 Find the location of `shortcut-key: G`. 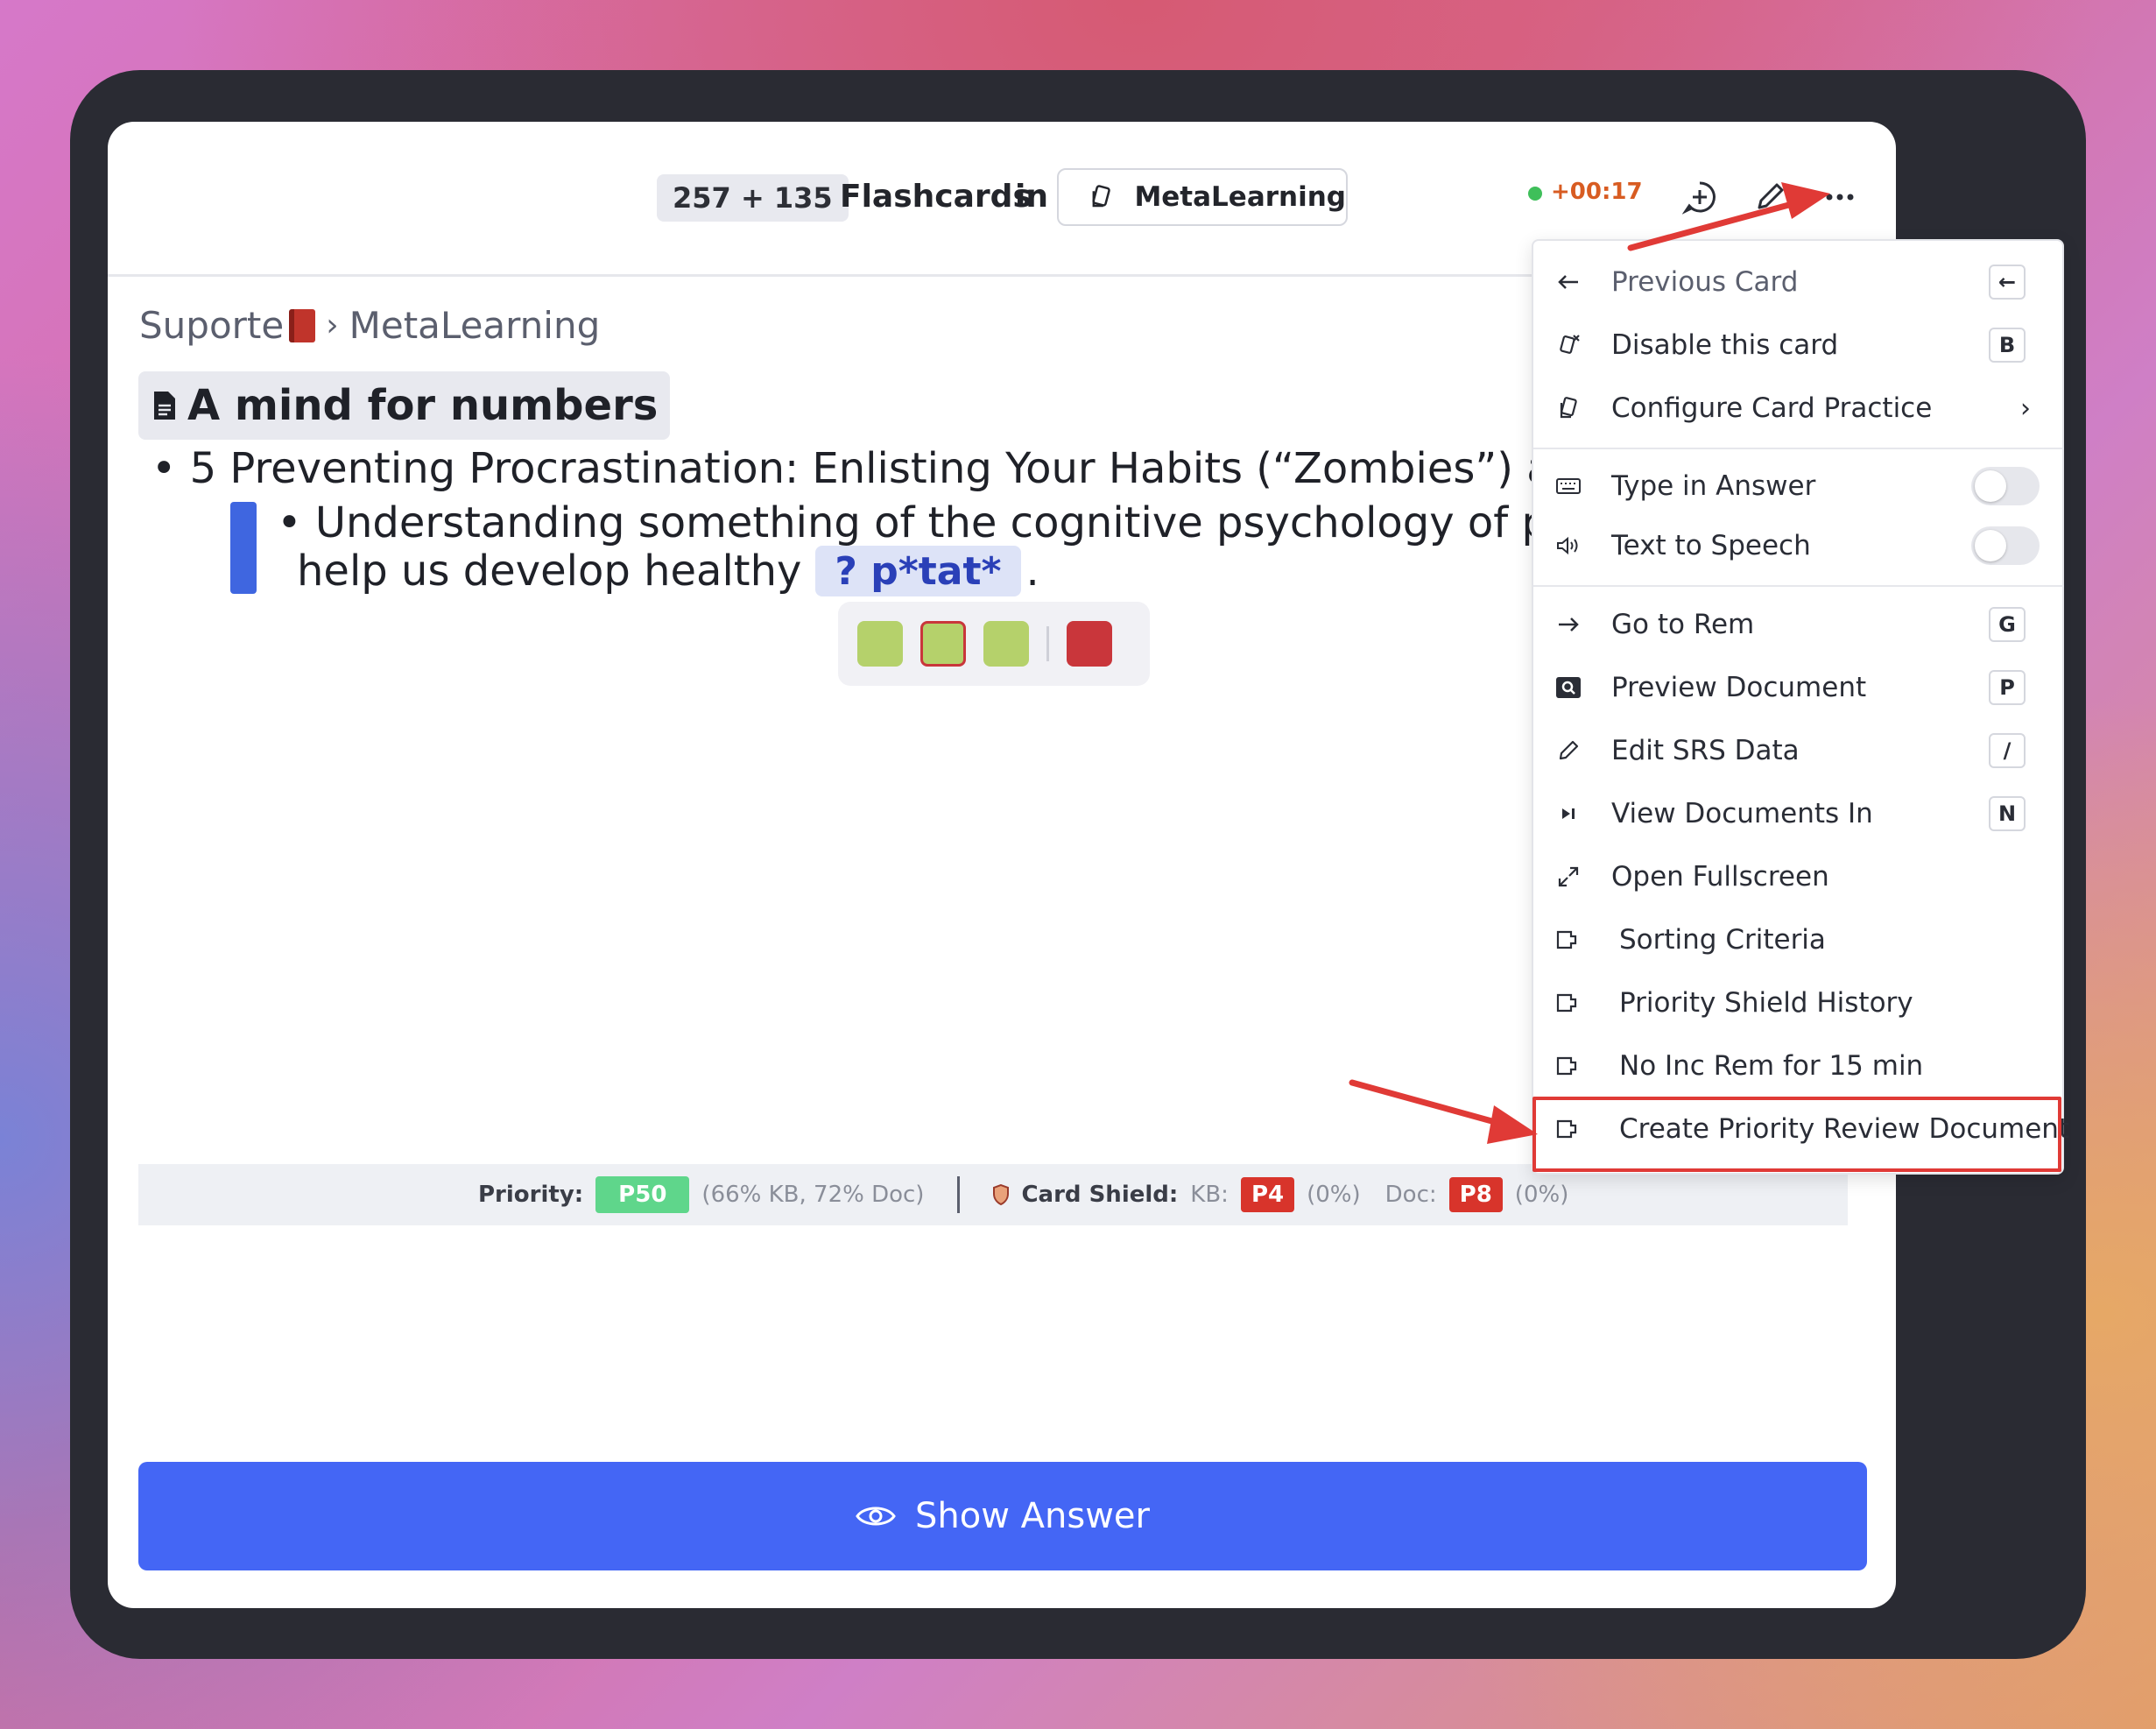

shortcut-key: G is located at coordinates (2008, 624).